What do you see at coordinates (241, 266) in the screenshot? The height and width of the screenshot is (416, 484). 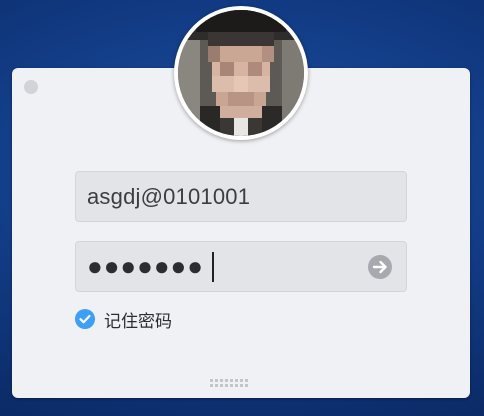 I see `password-field: ●●●●●●●` at bounding box center [241, 266].